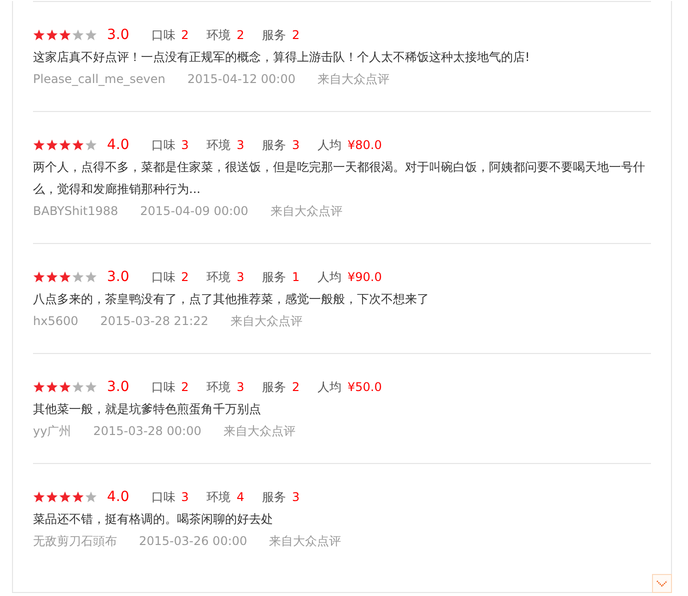 The image size is (688, 596). I want to click on review-time: 2015-03-28 00:00, so click(147, 431).